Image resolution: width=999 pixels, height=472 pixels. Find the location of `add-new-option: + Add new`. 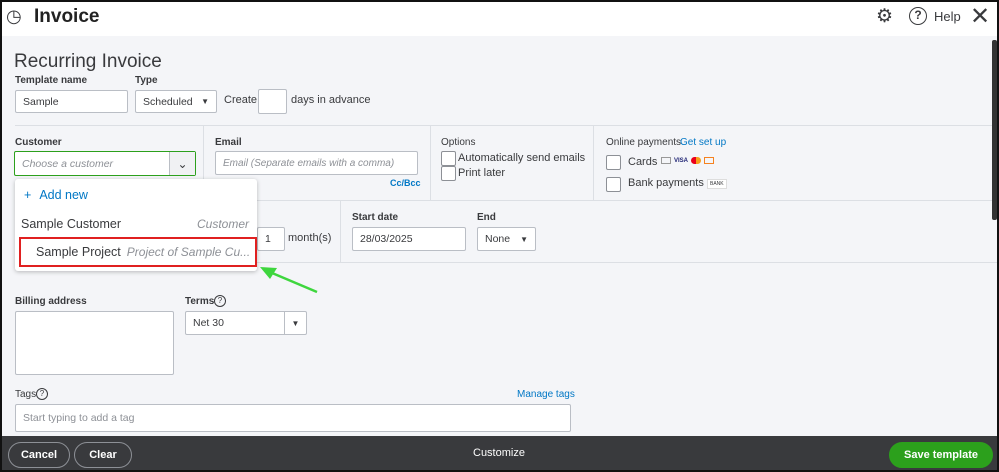

add-new-option: + Add new is located at coordinates (56, 195).